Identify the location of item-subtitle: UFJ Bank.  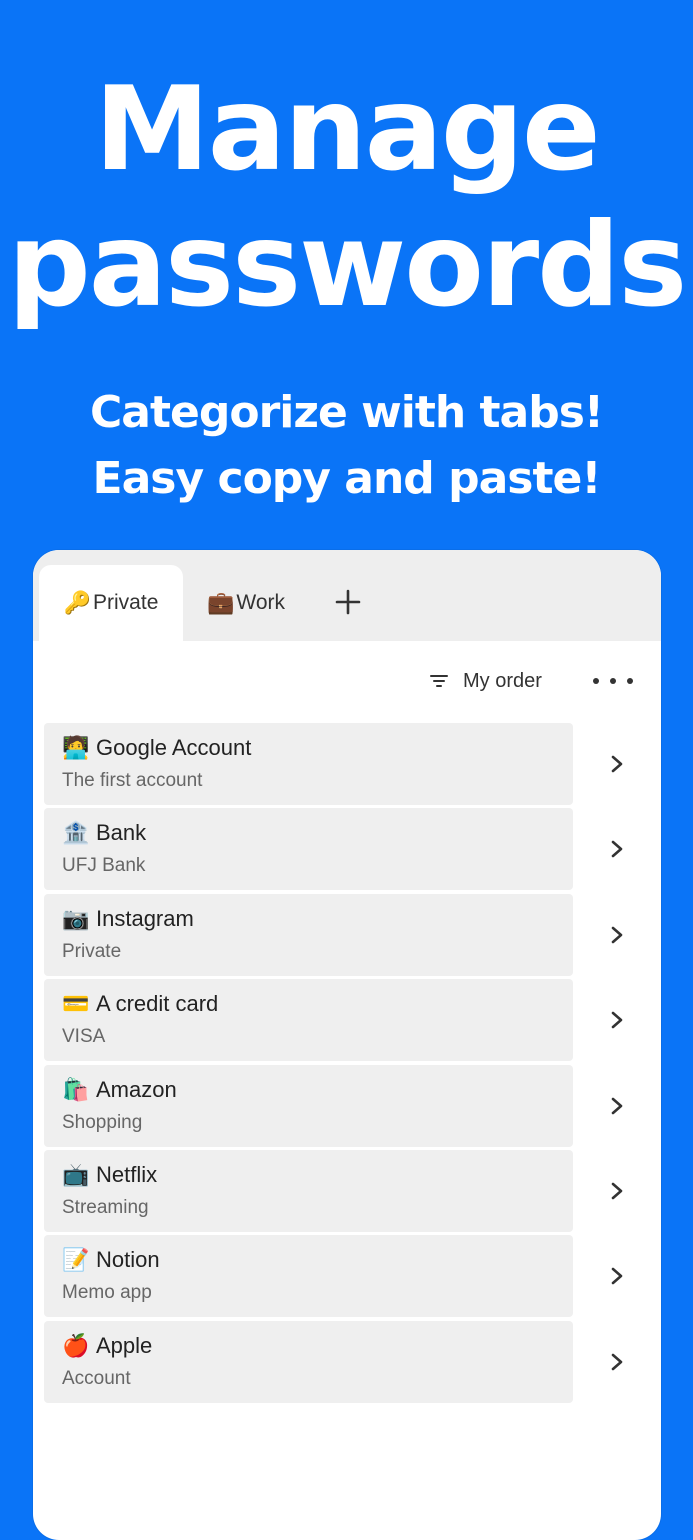
(104, 866).